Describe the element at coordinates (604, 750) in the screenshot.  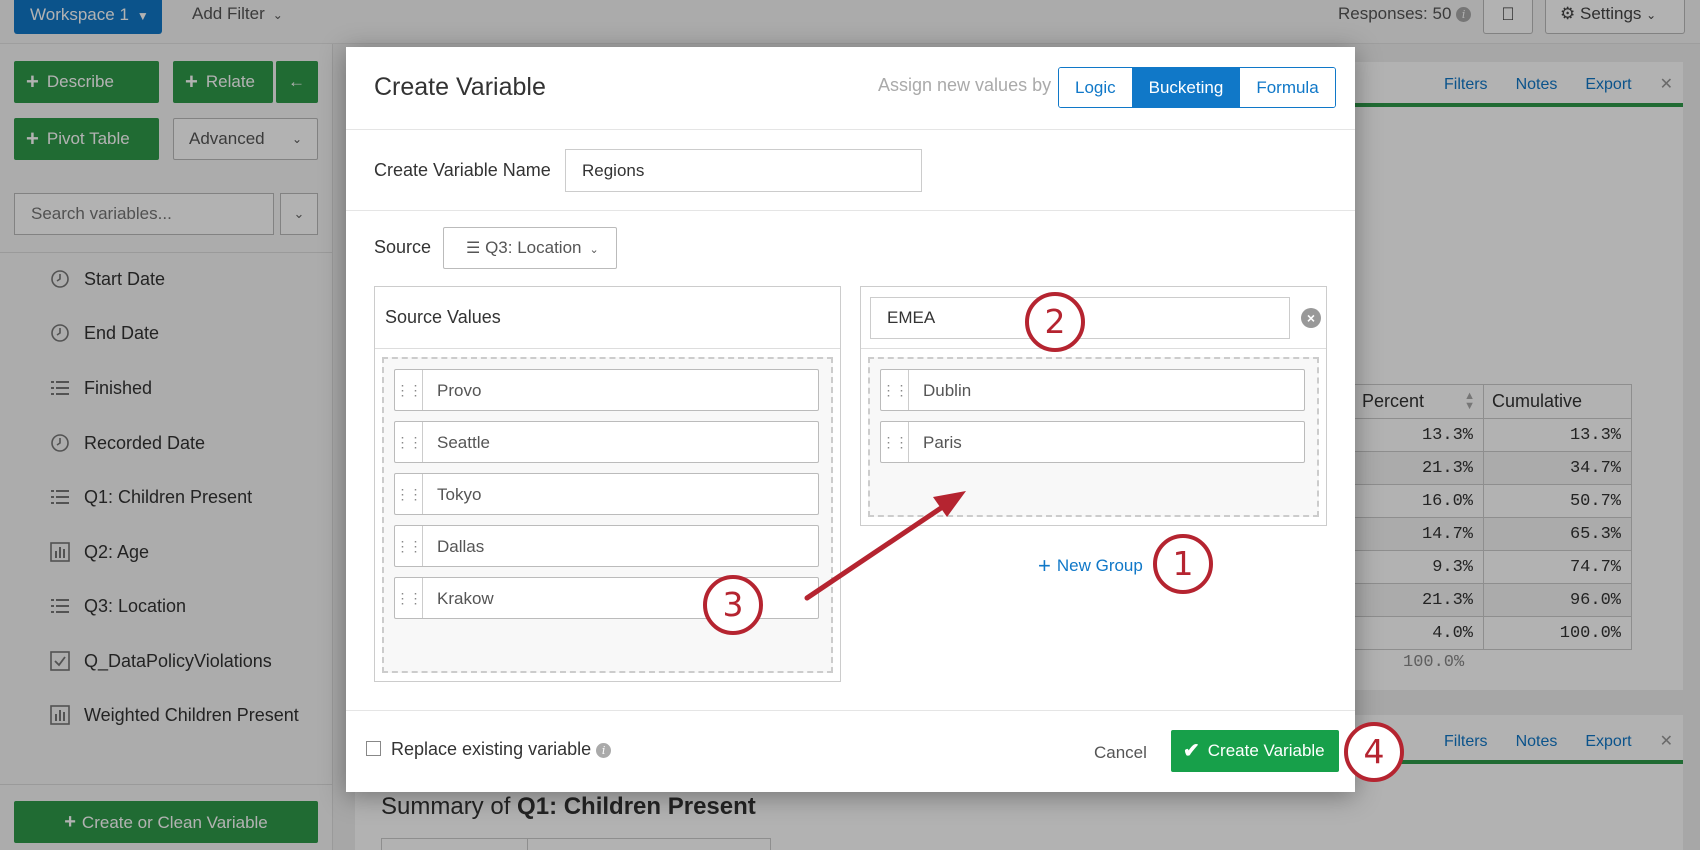
I see `info-icon: i` at that location.